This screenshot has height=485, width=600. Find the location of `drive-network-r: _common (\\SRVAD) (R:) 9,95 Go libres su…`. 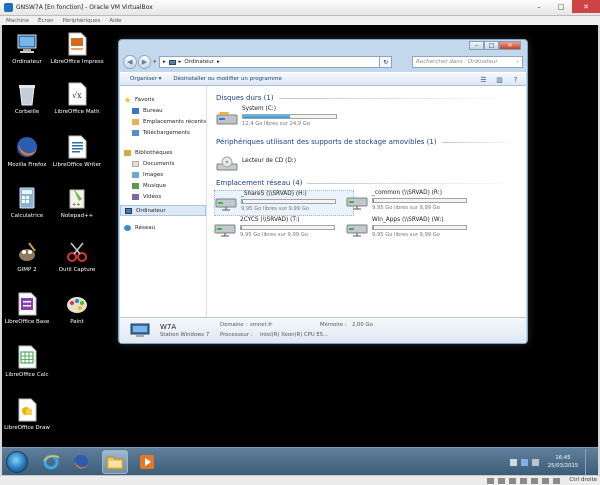

drive-network-r: _common (\\SRVAD) (R:) 9,95 Go libres su… is located at coordinates (416, 203).